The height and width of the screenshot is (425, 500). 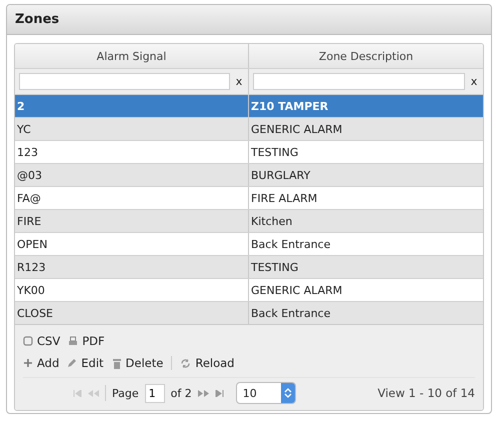 I want to click on column-header: Zone Description, so click(x=366, y=56).